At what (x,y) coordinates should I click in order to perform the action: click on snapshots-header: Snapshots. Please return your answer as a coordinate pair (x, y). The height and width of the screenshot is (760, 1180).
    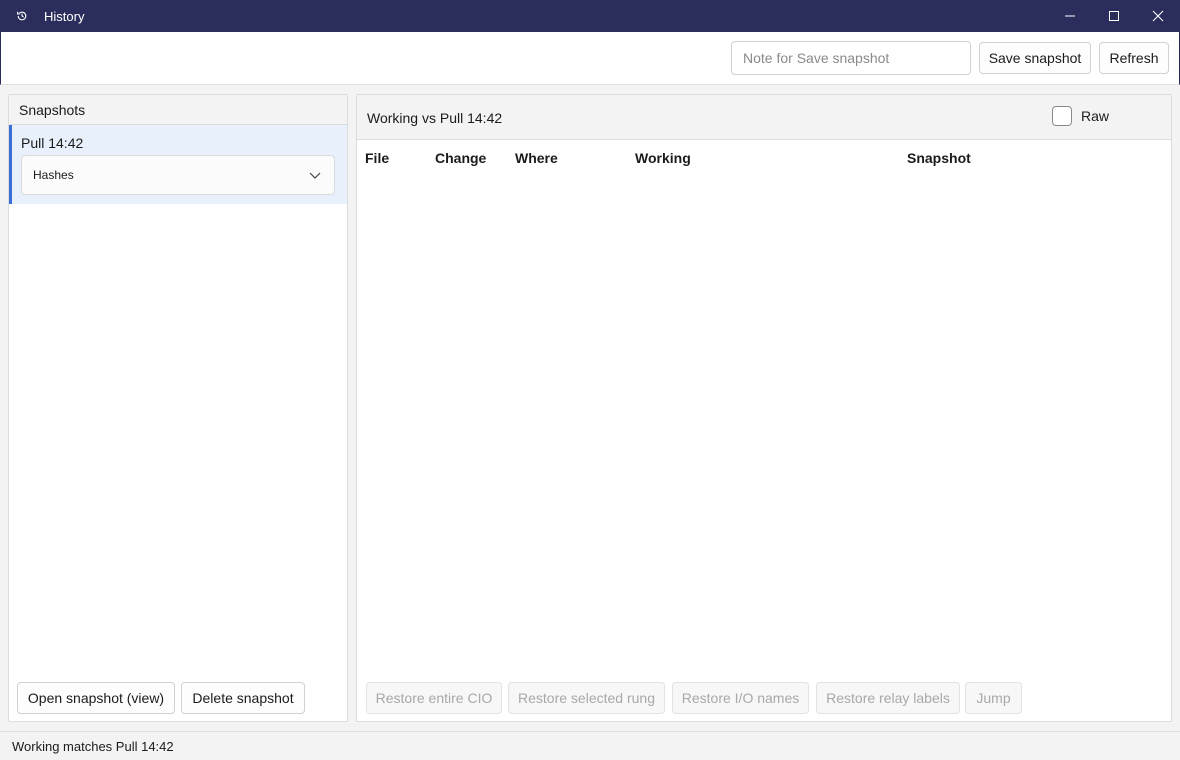
    Looking at the image, I should click on (178, 110).